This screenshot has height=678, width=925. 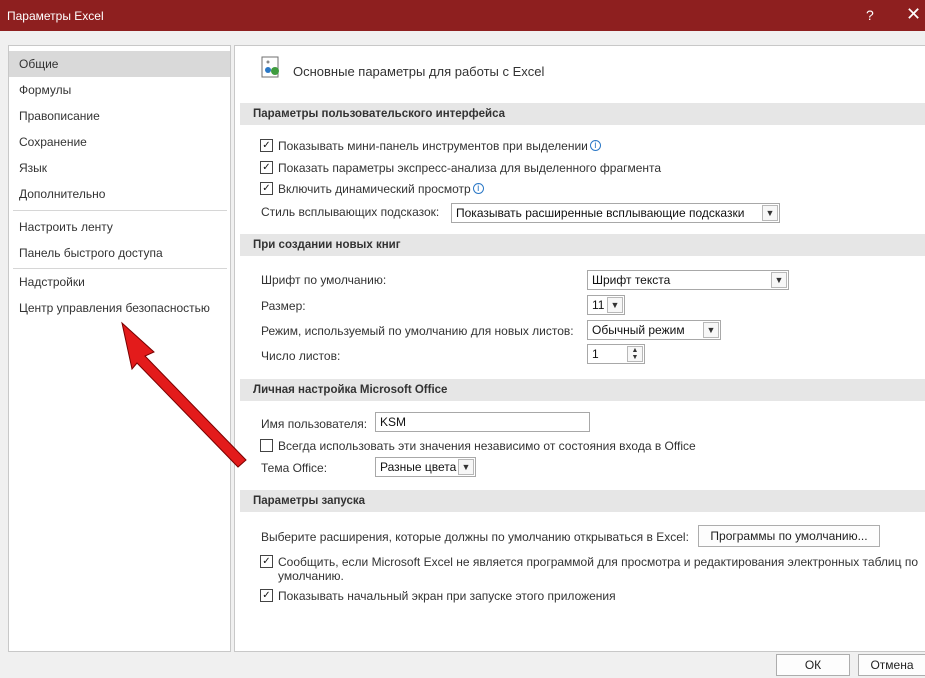 What do you see at coordinates (55, 16) in the screenshot?
I see `window-title: Параметры Excel` at bounding box center [55, 16].